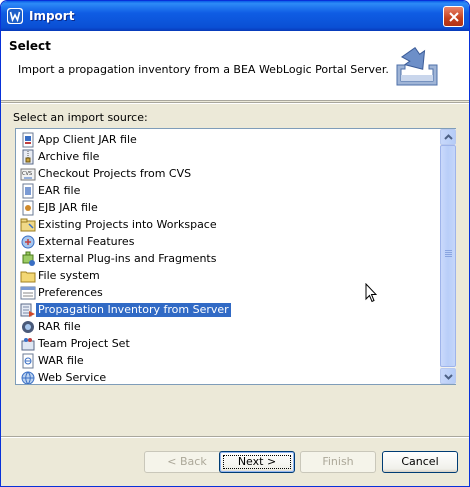 Image resolution: width=470 pixels, height=487 pixels. Describe the element at coordinates (28, 377) in the screenshot. I see `web-service-icon` at that location.